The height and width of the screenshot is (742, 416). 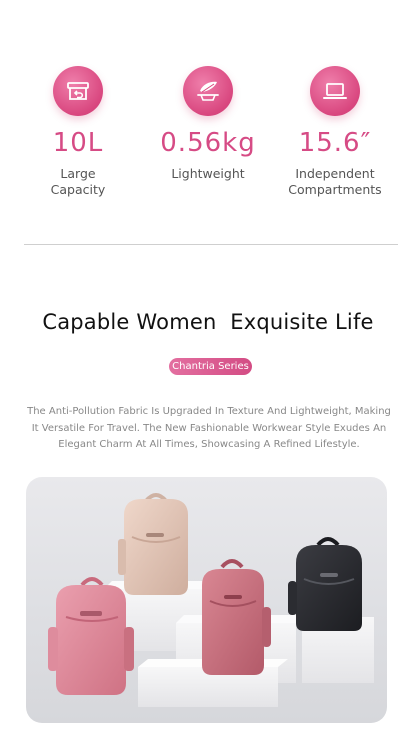 I want to click on feather-scale-icon, so click(x=208, y=91).